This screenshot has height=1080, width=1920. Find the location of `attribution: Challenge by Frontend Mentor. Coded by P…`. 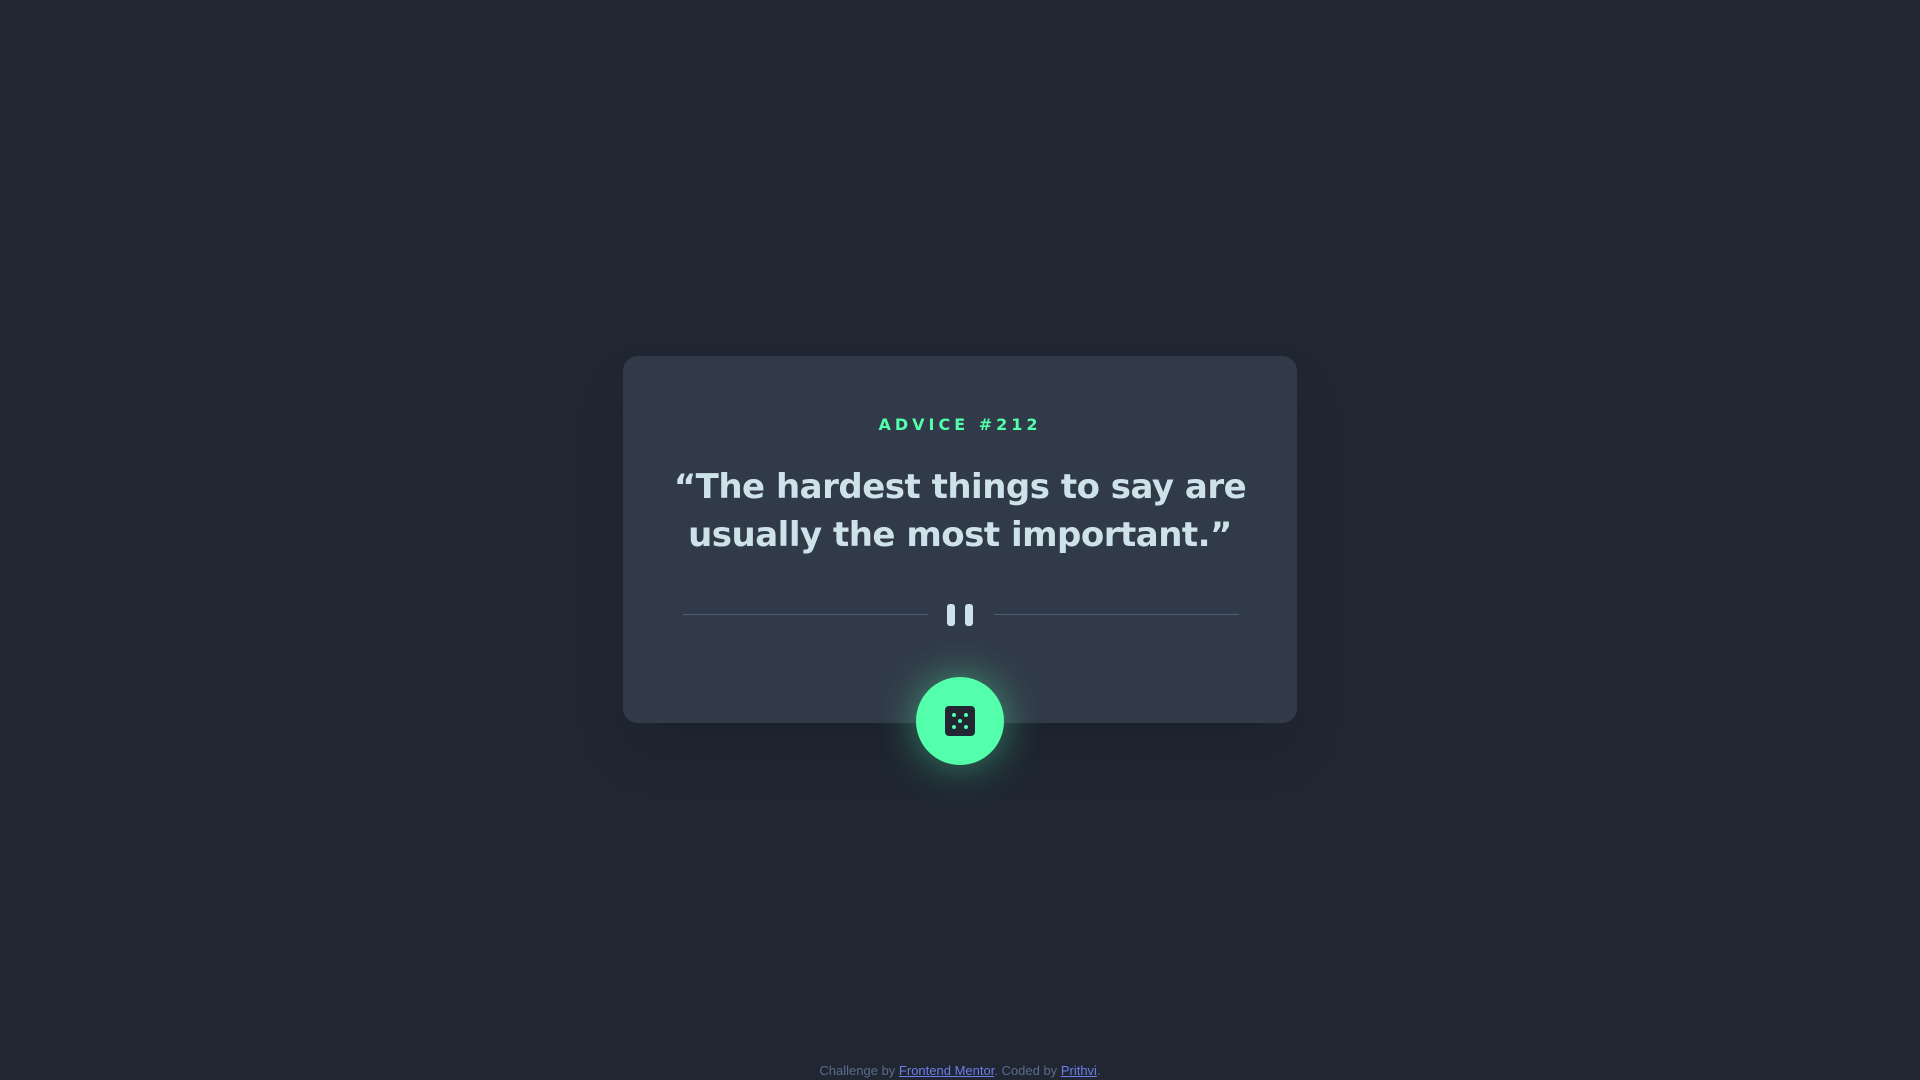

attribution: Challenge by Frontend Mentor. Coded by P… is located at coordinates (960, 1070).